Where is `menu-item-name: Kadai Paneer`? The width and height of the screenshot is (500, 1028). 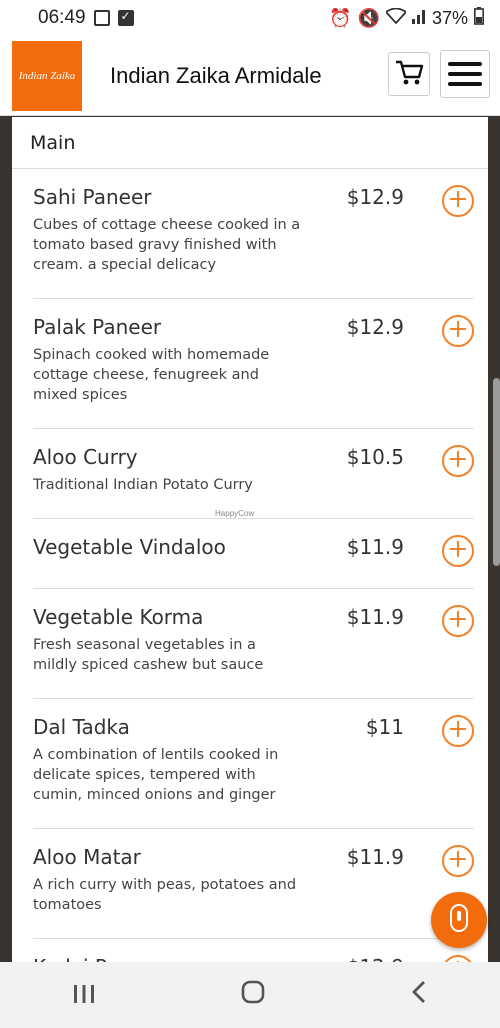
menu-item-name: Kadai Paneer is located at coordinates (98, 958).